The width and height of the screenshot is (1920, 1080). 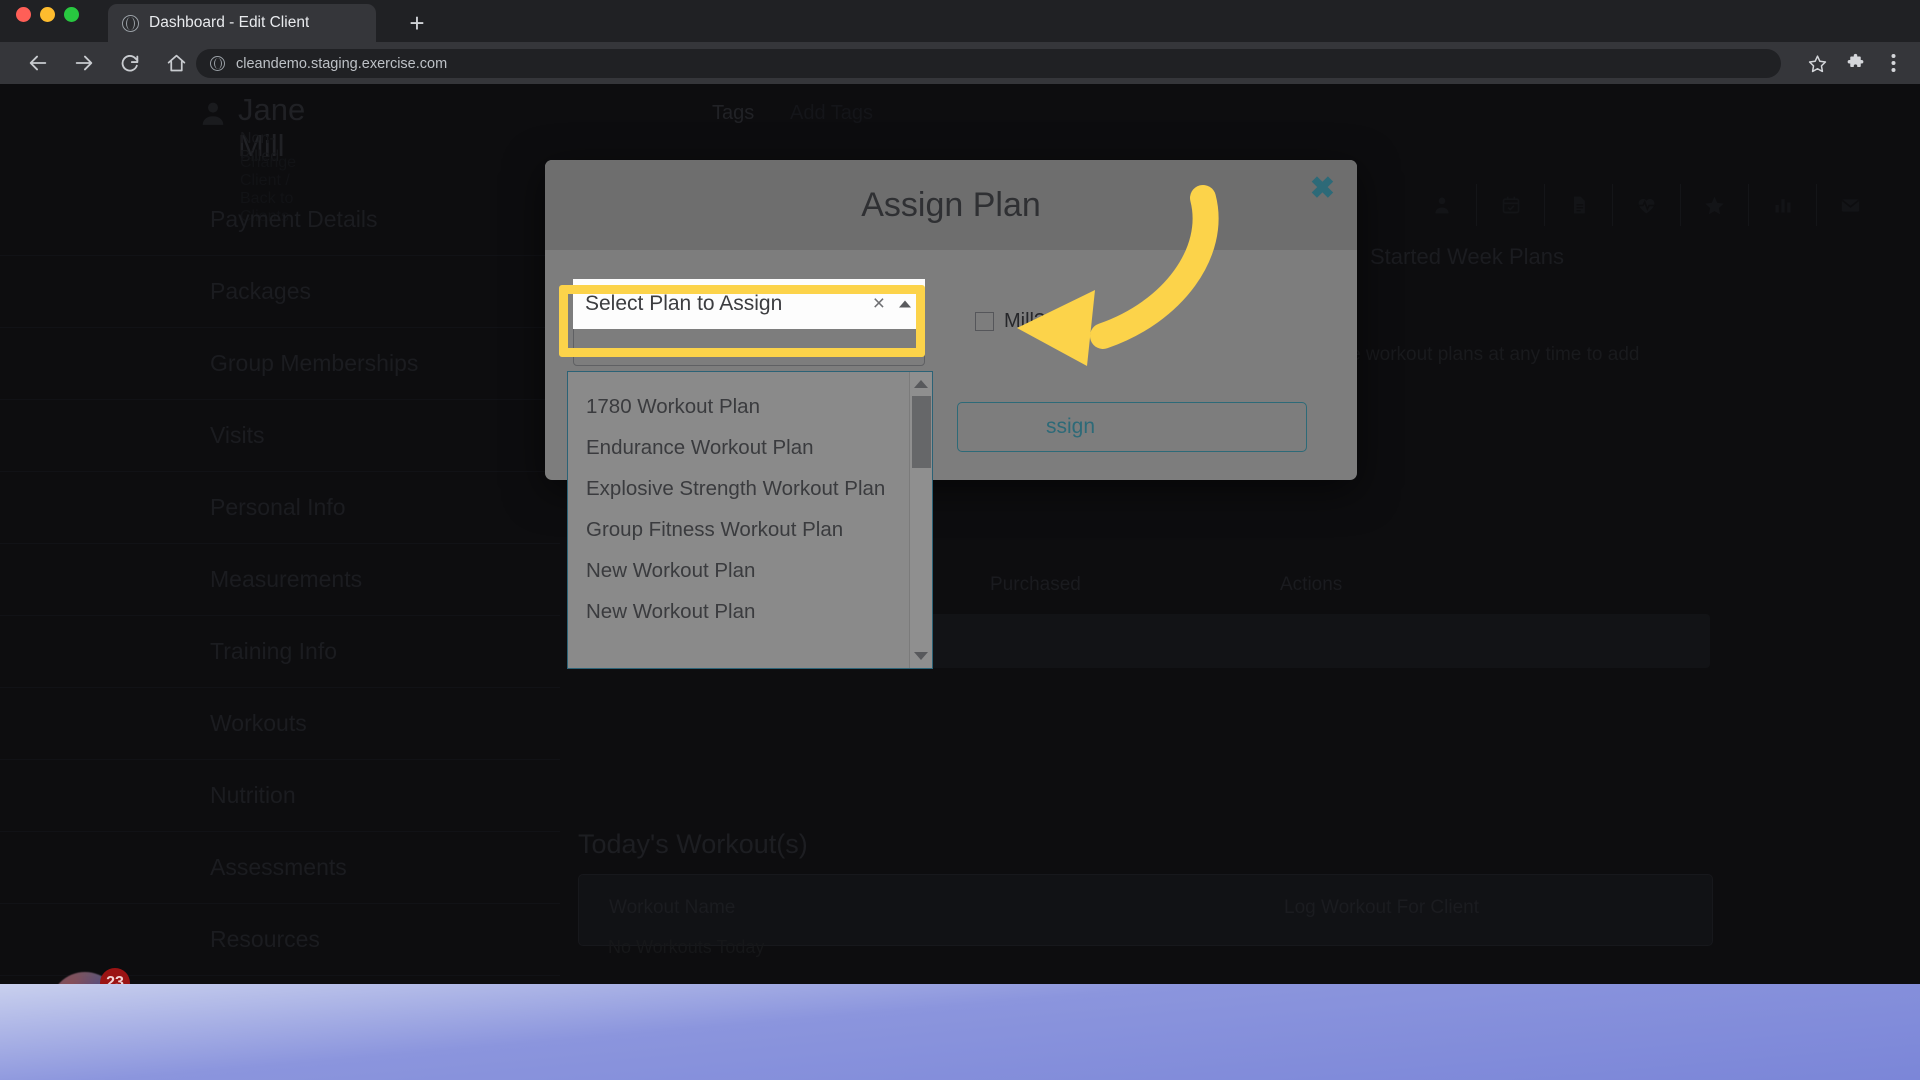 What do you see at coordinates (130, 63) in the screenshot?
I see `reload-button` at bounding box center [130, 63].